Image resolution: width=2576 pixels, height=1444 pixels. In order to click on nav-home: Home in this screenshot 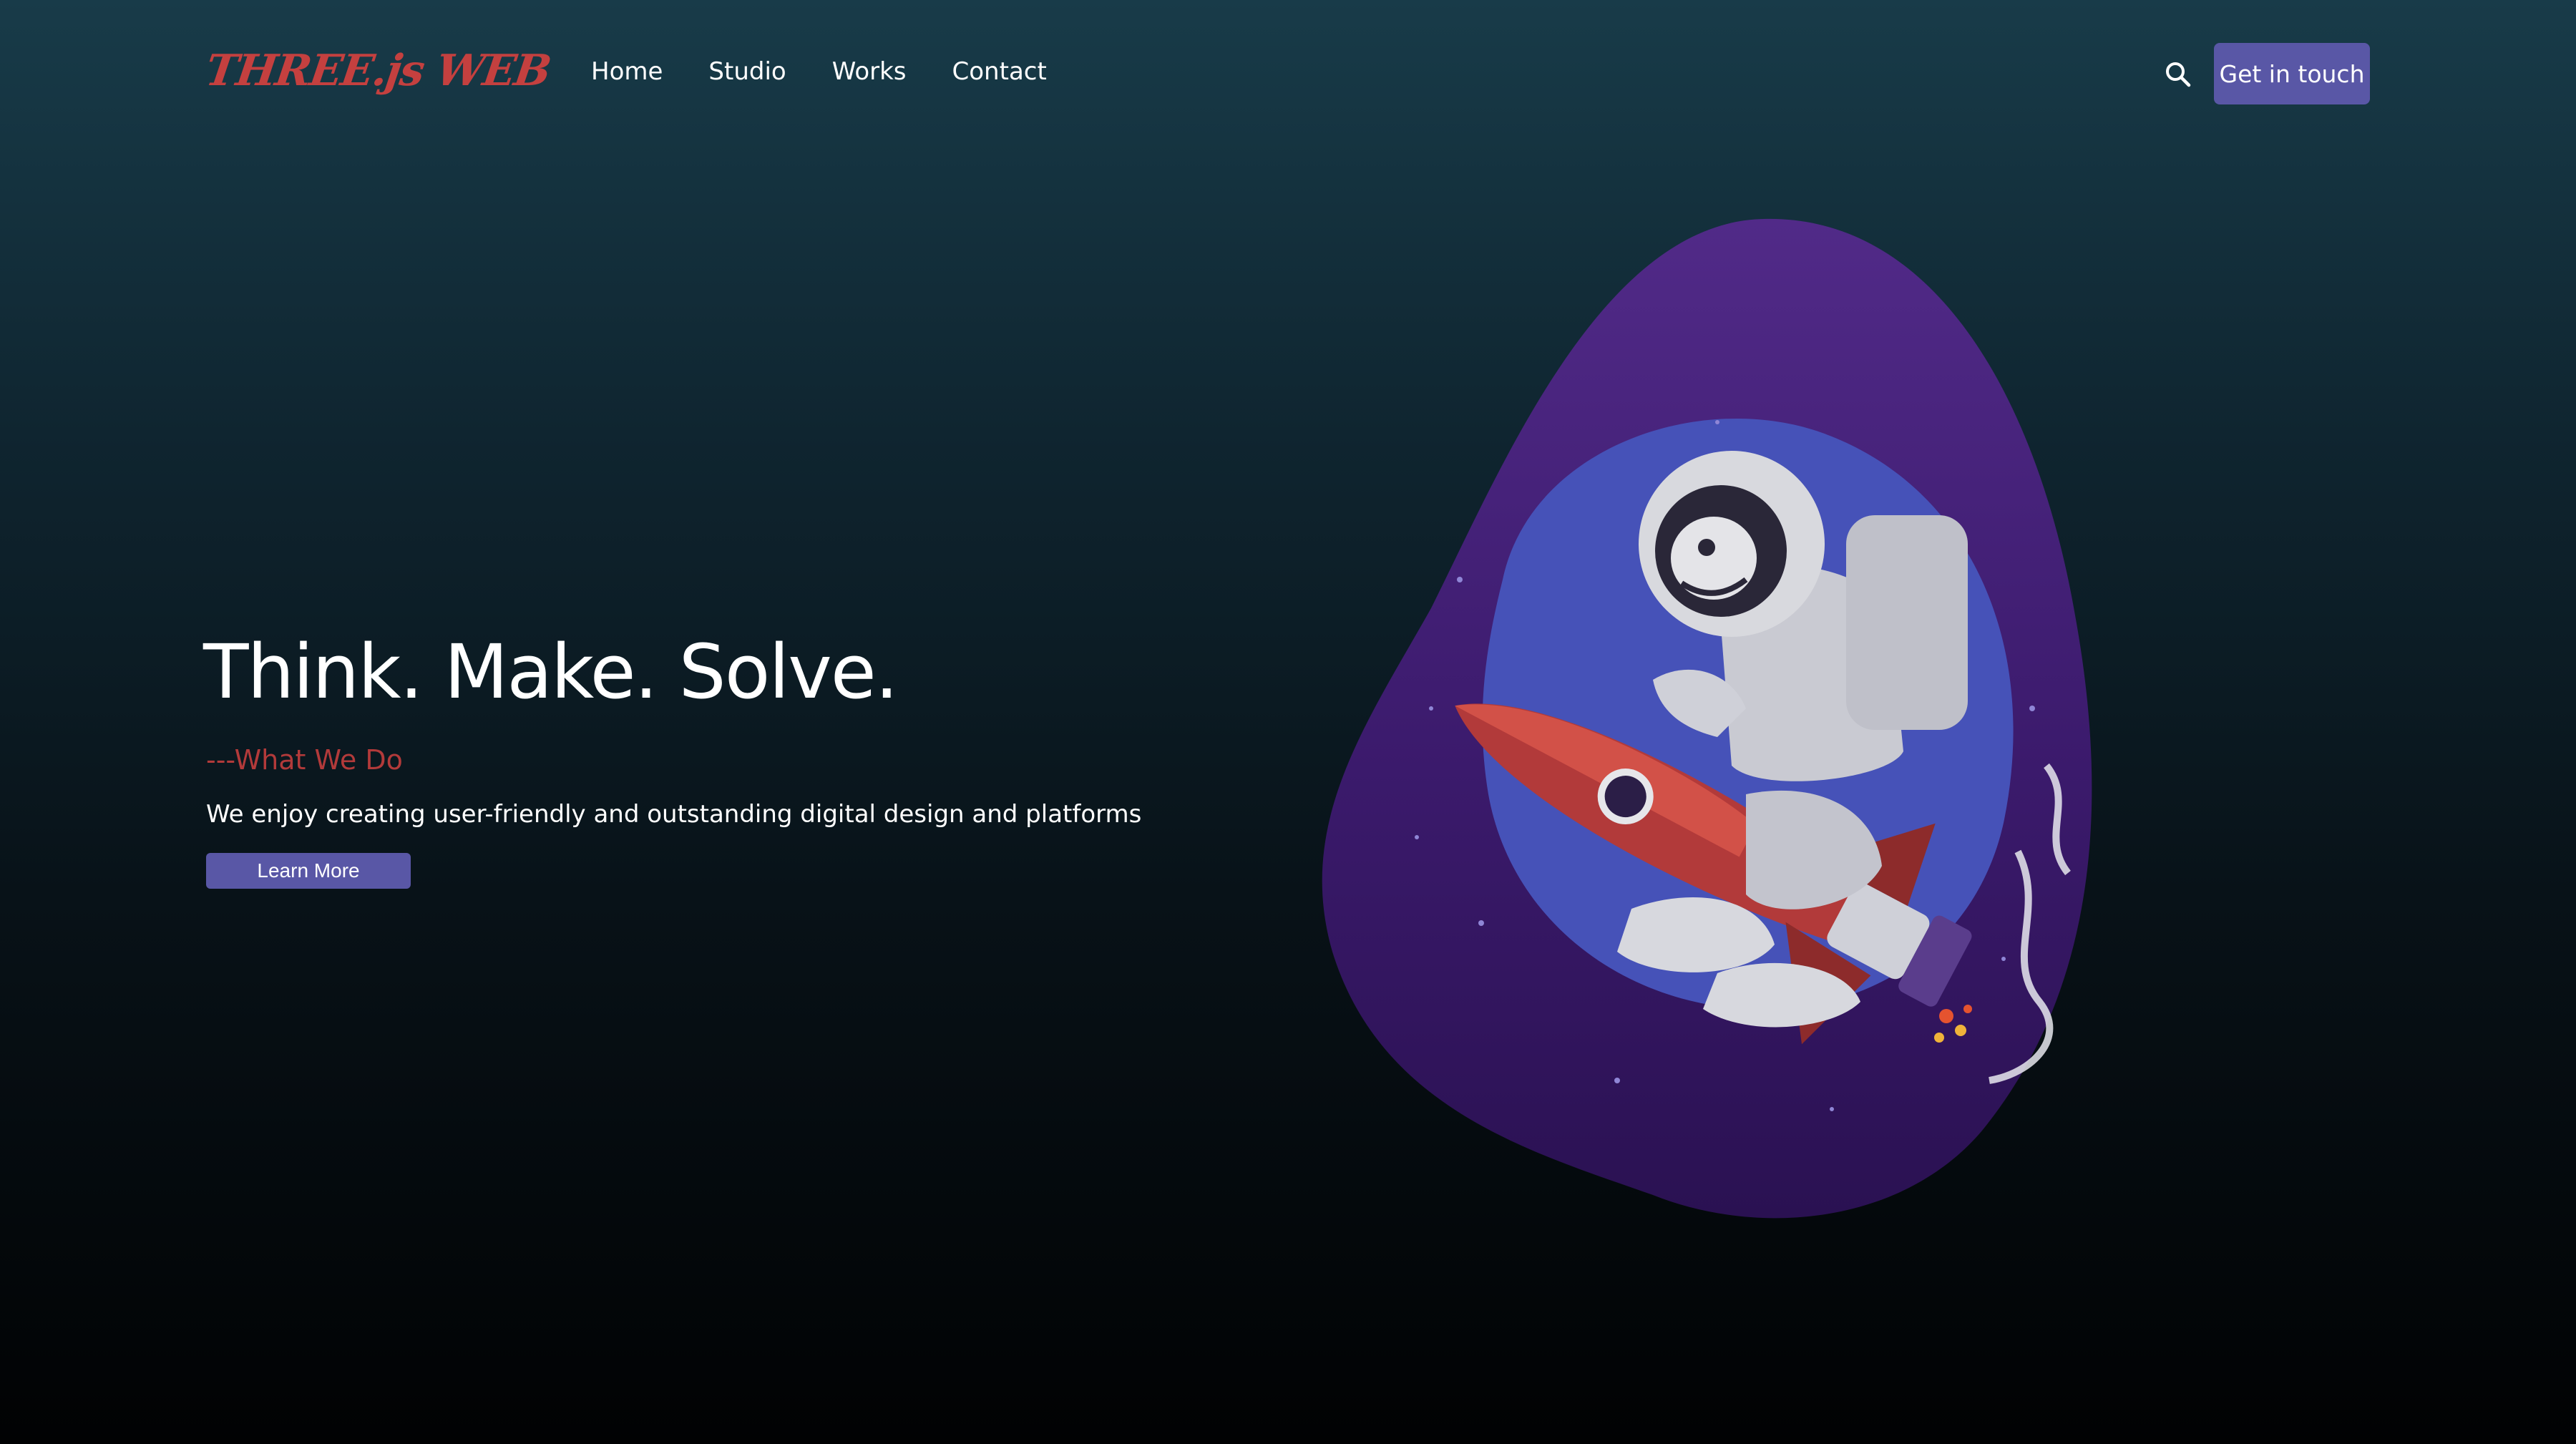, I will do `click(627, 71)`.